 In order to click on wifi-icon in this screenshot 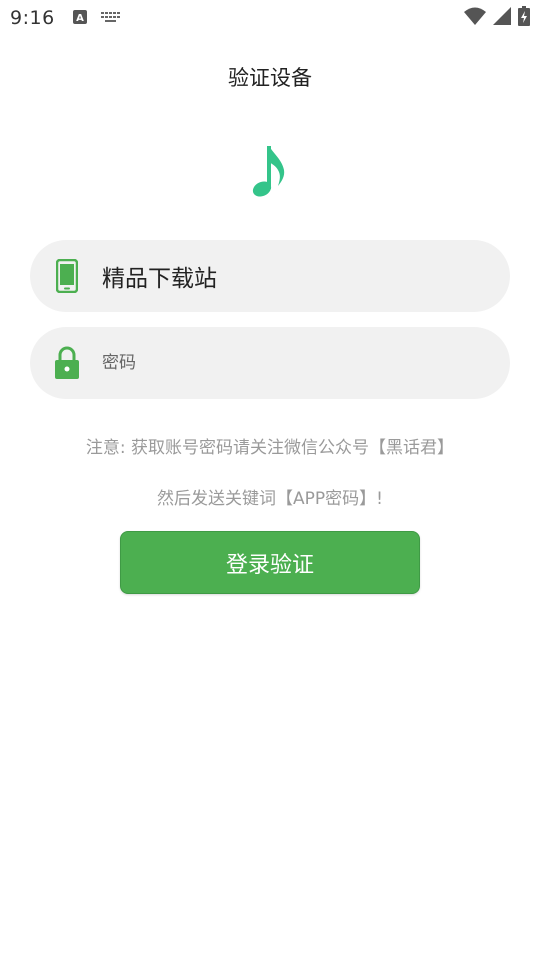, I will do `click(475, 18)`.